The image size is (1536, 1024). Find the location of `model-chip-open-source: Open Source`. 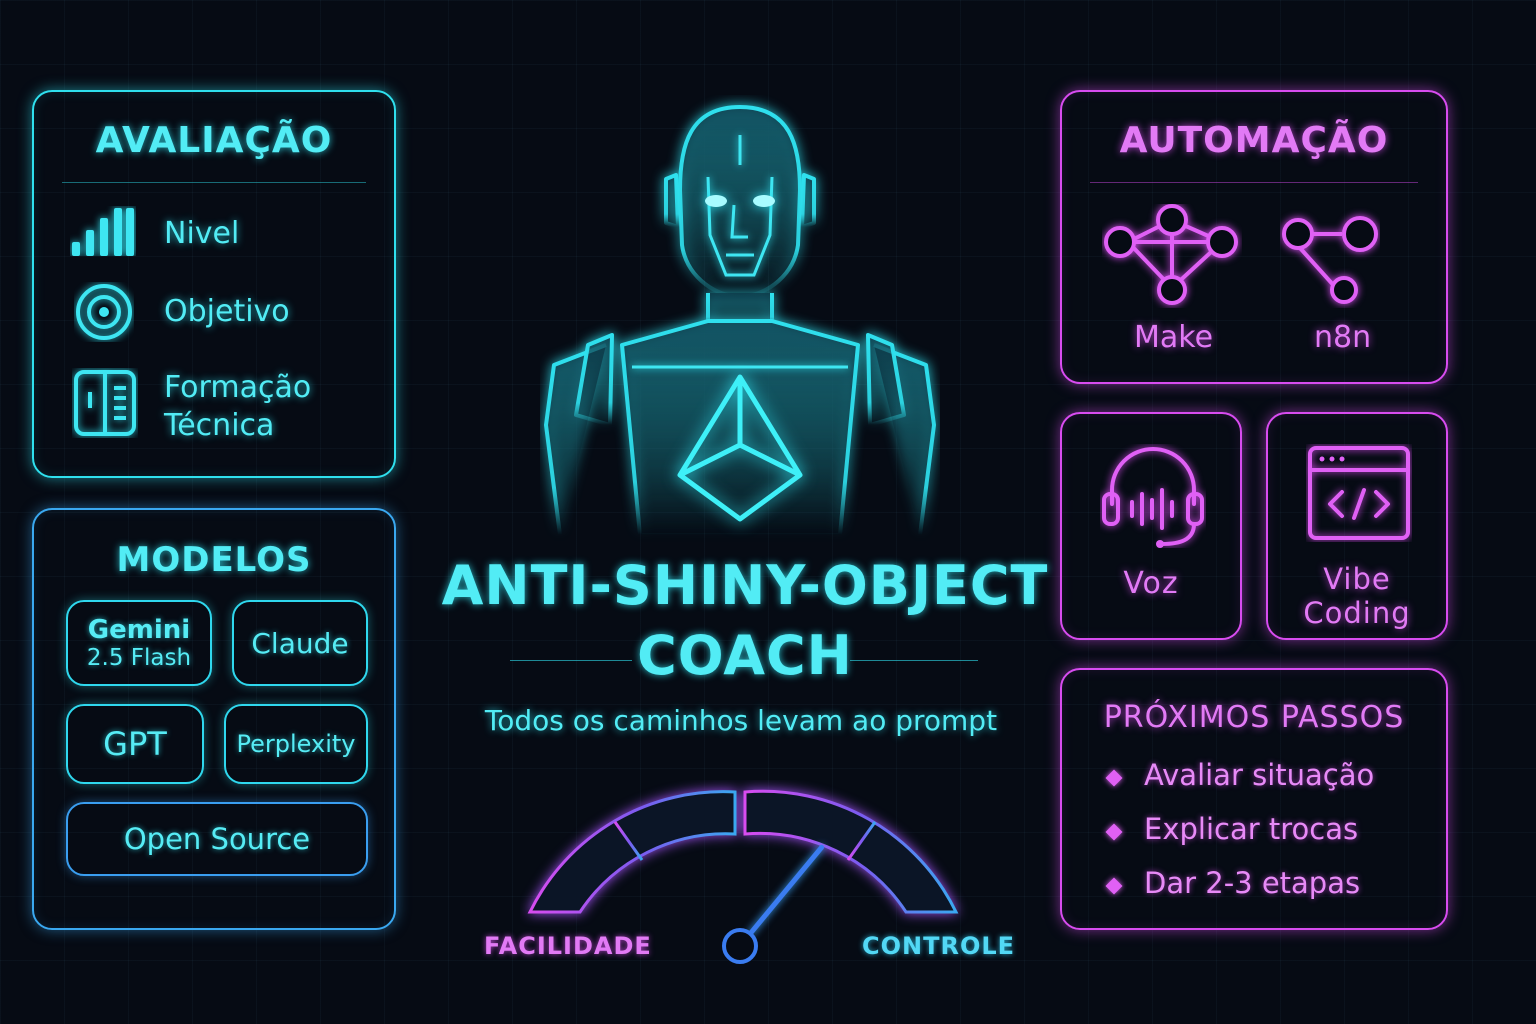

model-chip-open-source: Open Source is located at coordinates (217, 839).